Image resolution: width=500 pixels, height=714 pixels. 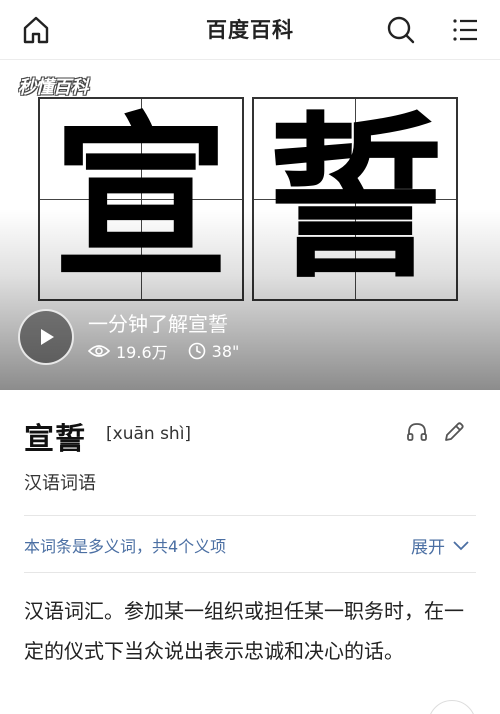 I want to click on polysemy-notice: 本词条是多义词，共4个义项, so click(x=125, y=545).